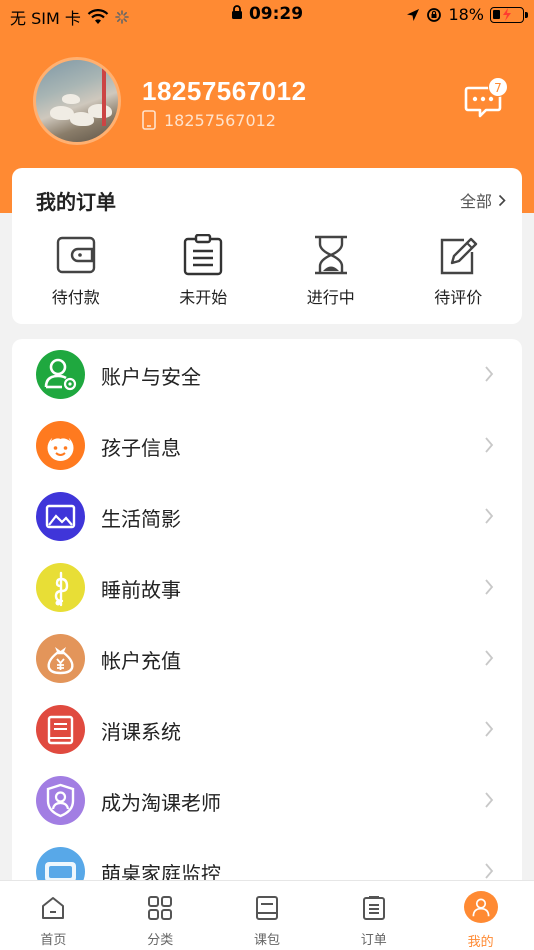 Image resolution: width=534 pixels, height=950 pixels. Describe the element at coordinates (267, 516) in the screenshot. I see `menu-item-life-gallery: 生活简影` at that location.